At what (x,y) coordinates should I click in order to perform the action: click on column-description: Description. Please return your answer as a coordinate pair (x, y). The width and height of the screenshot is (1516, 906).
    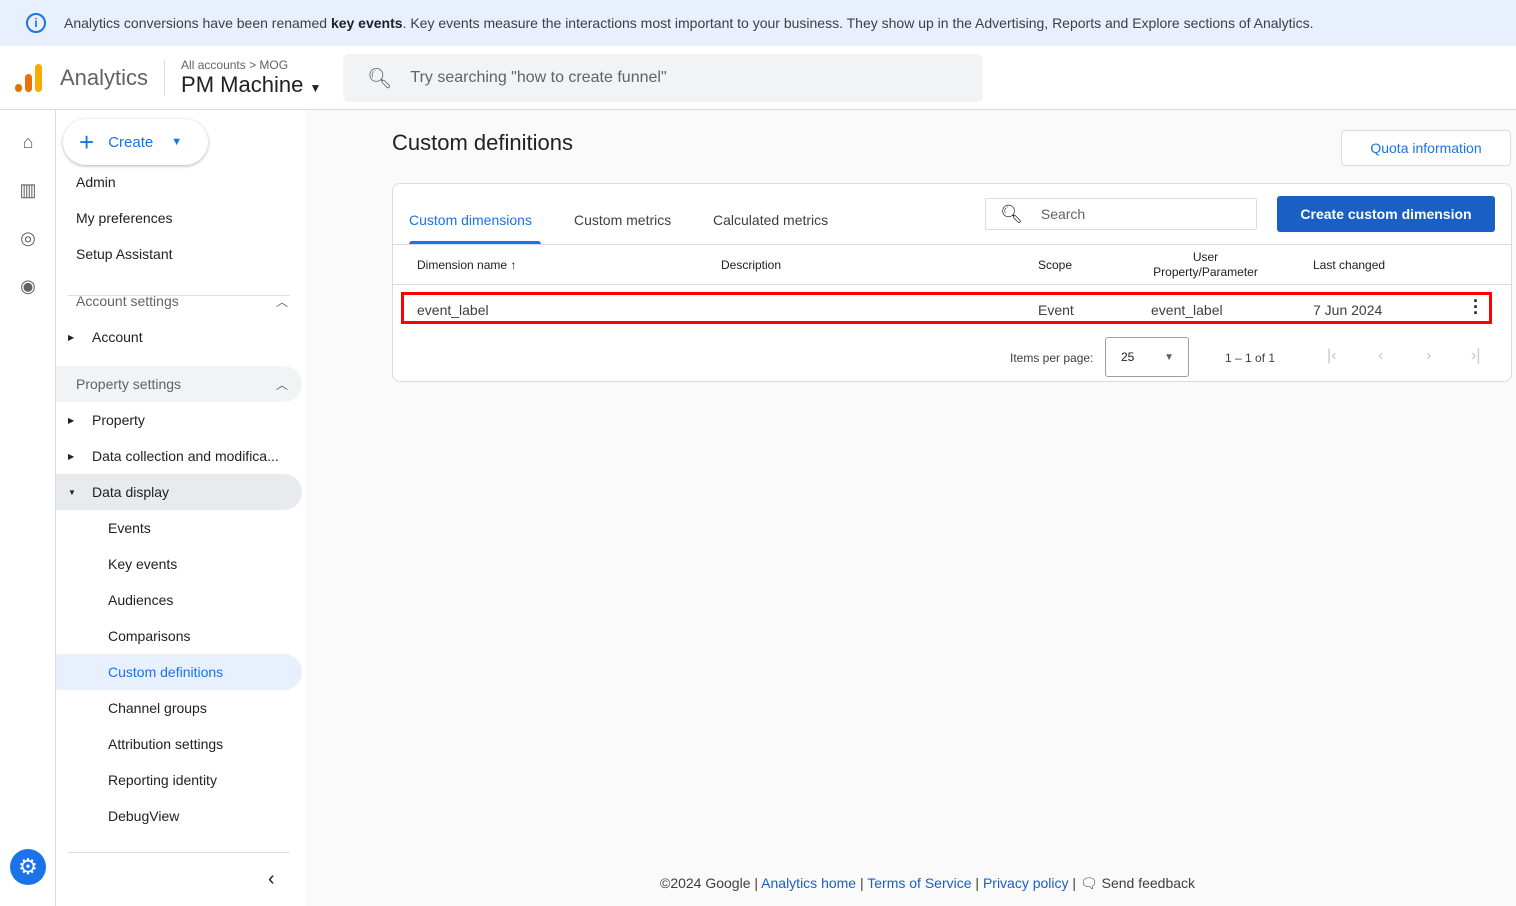
    Looking at the image, I should click on (751, 265).